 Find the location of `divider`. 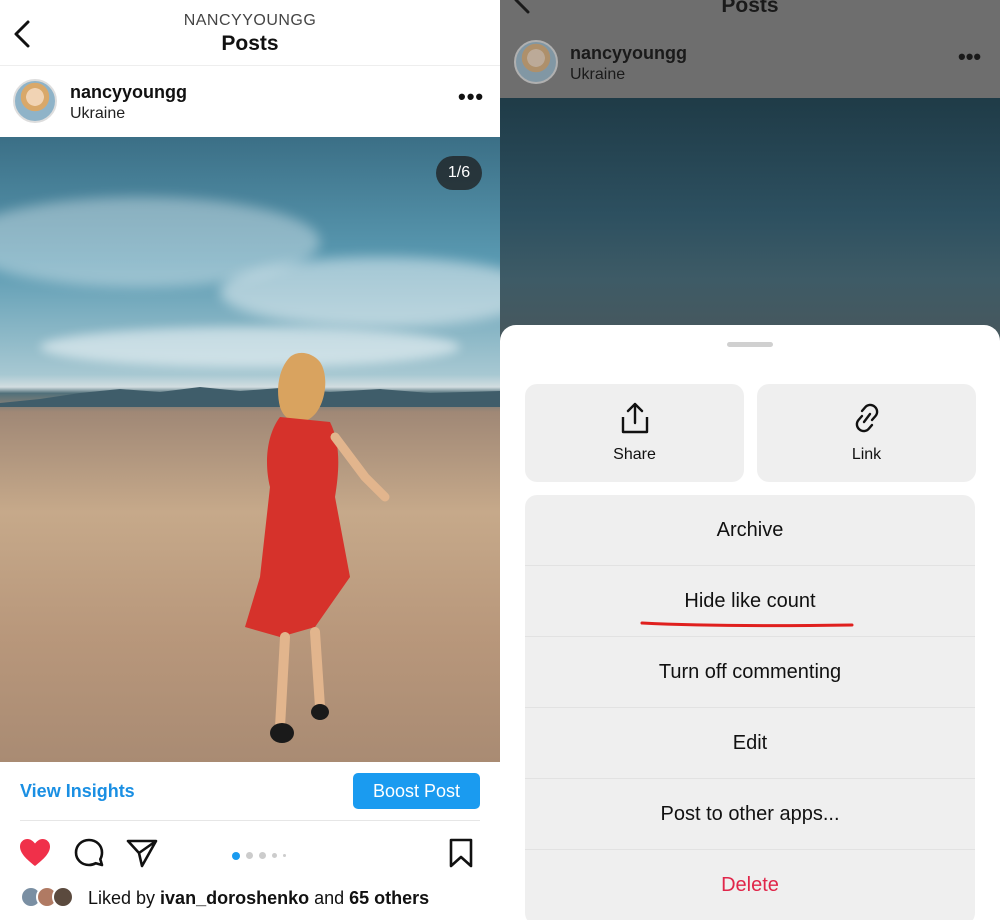

divider is located at coordinates (250, 820).